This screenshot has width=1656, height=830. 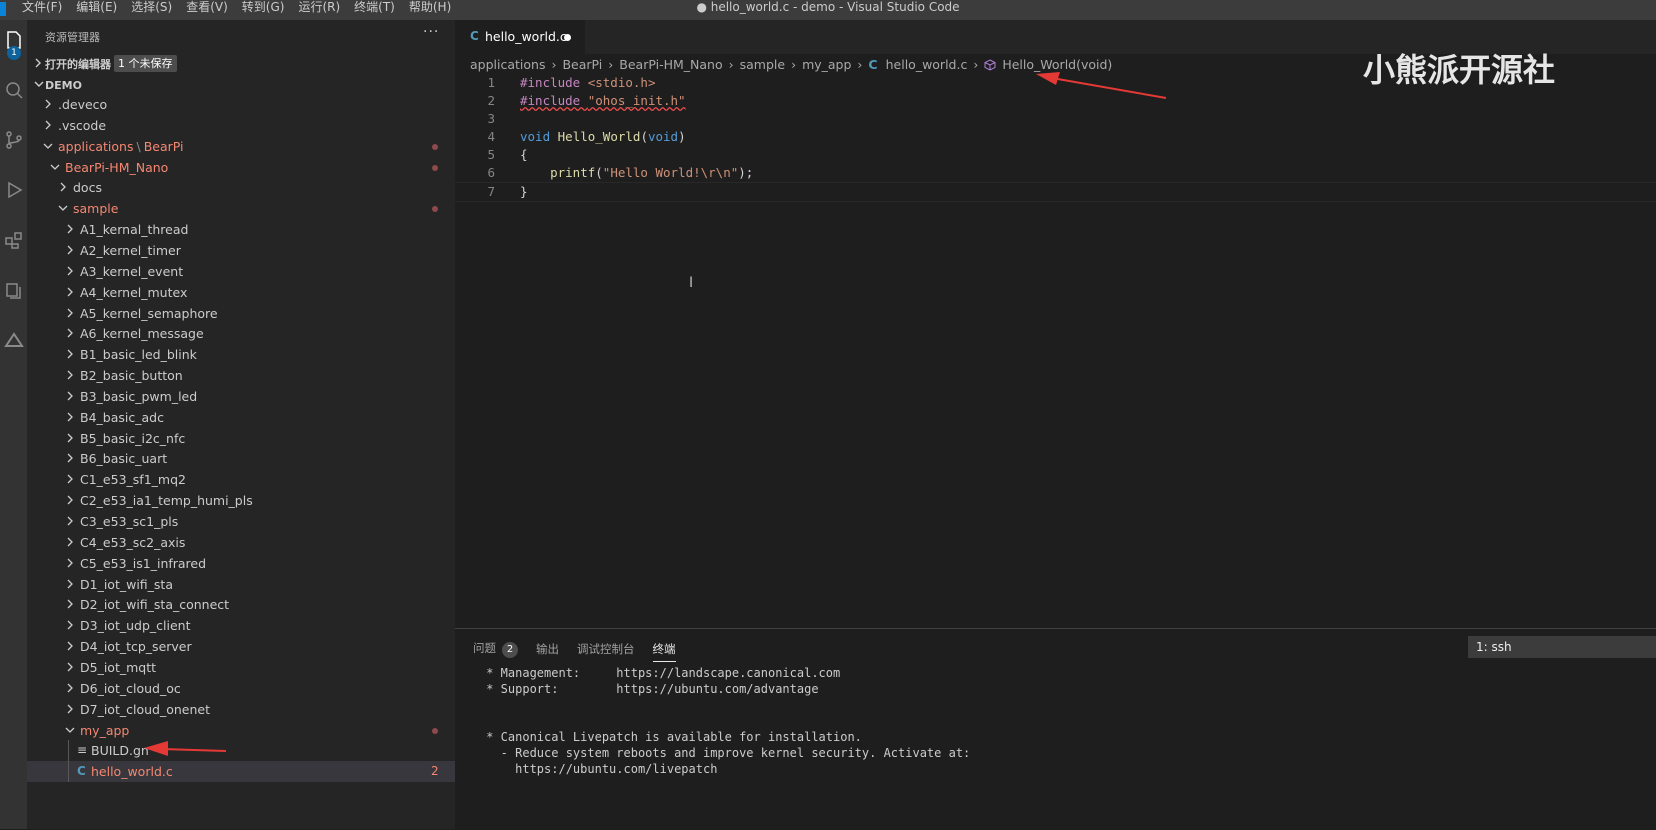 What do you see at coordinates (682, 136) in the screenshot?
I see `code-token: )` at bounding box center [682, 136].